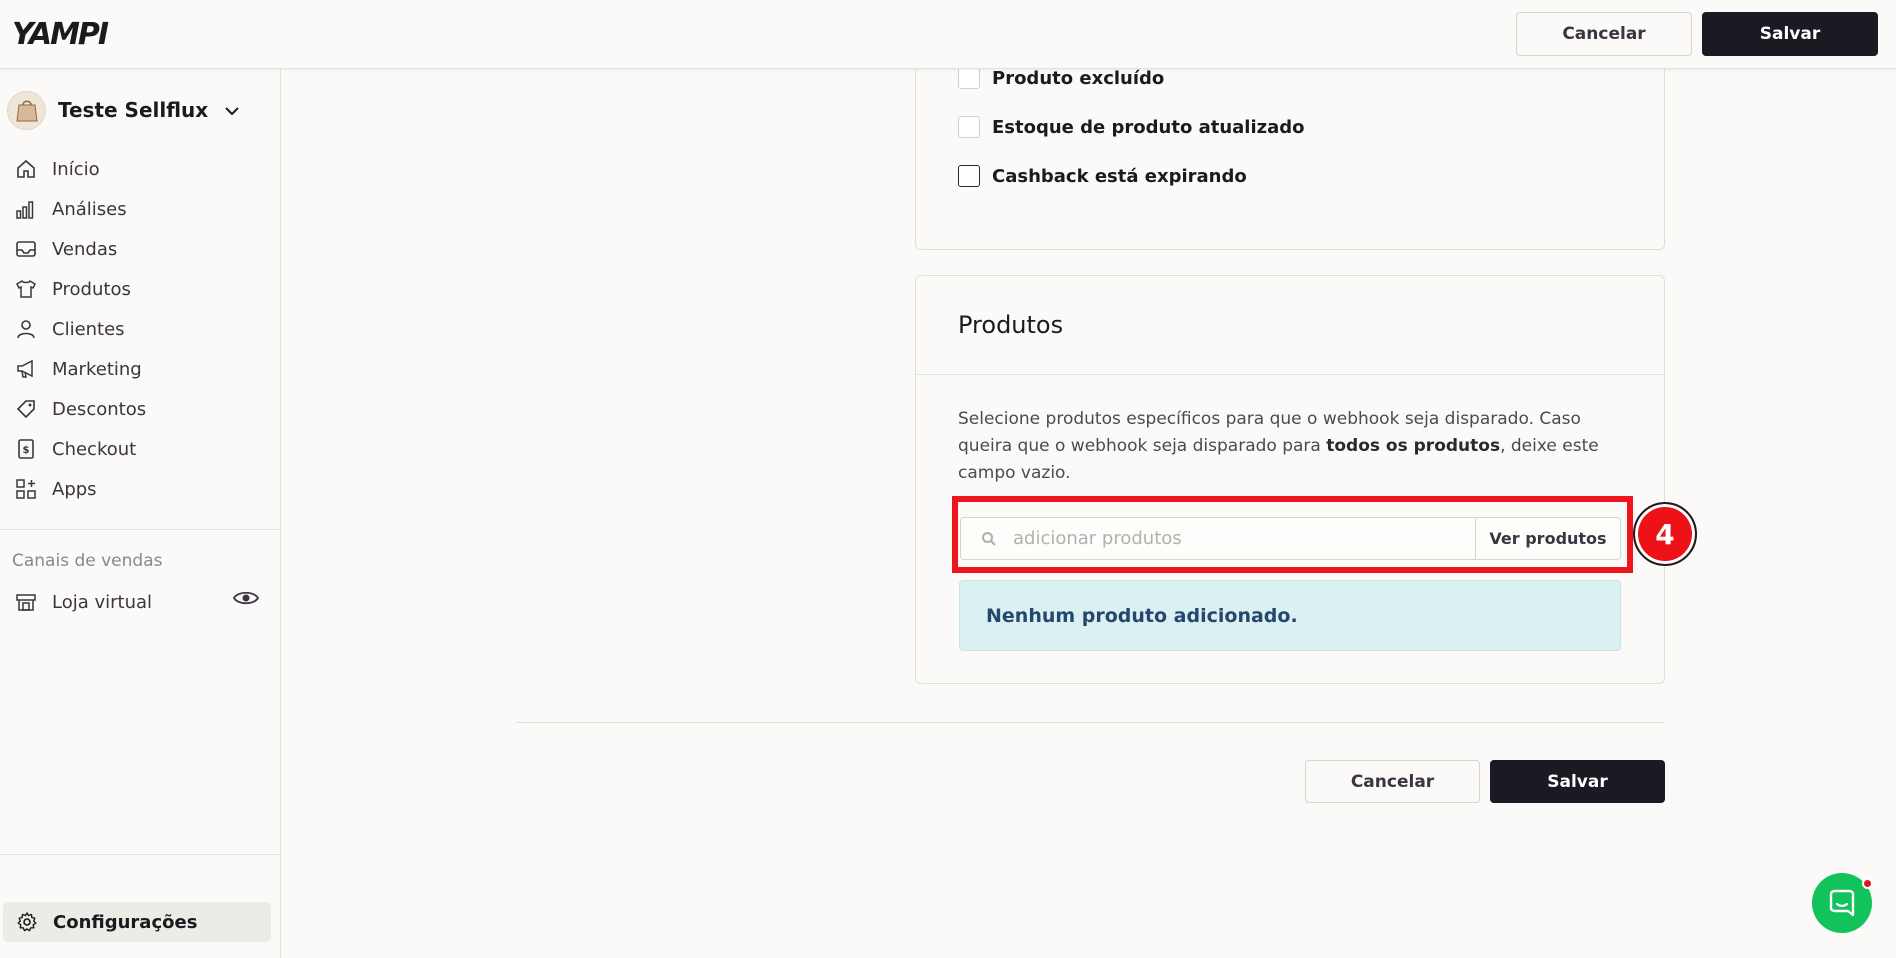  What do you see at coordinates (141, 329) in the screenshot?
I see `sidebar-item-clientes: Clientes` at bounding box center [141, 329].